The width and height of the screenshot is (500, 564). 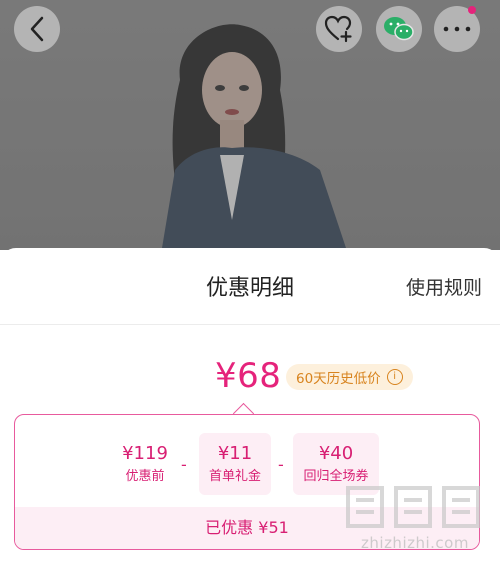 I want to click on first-order-gift-item: ¥11 首单礼金, so click(x=235, y=464).